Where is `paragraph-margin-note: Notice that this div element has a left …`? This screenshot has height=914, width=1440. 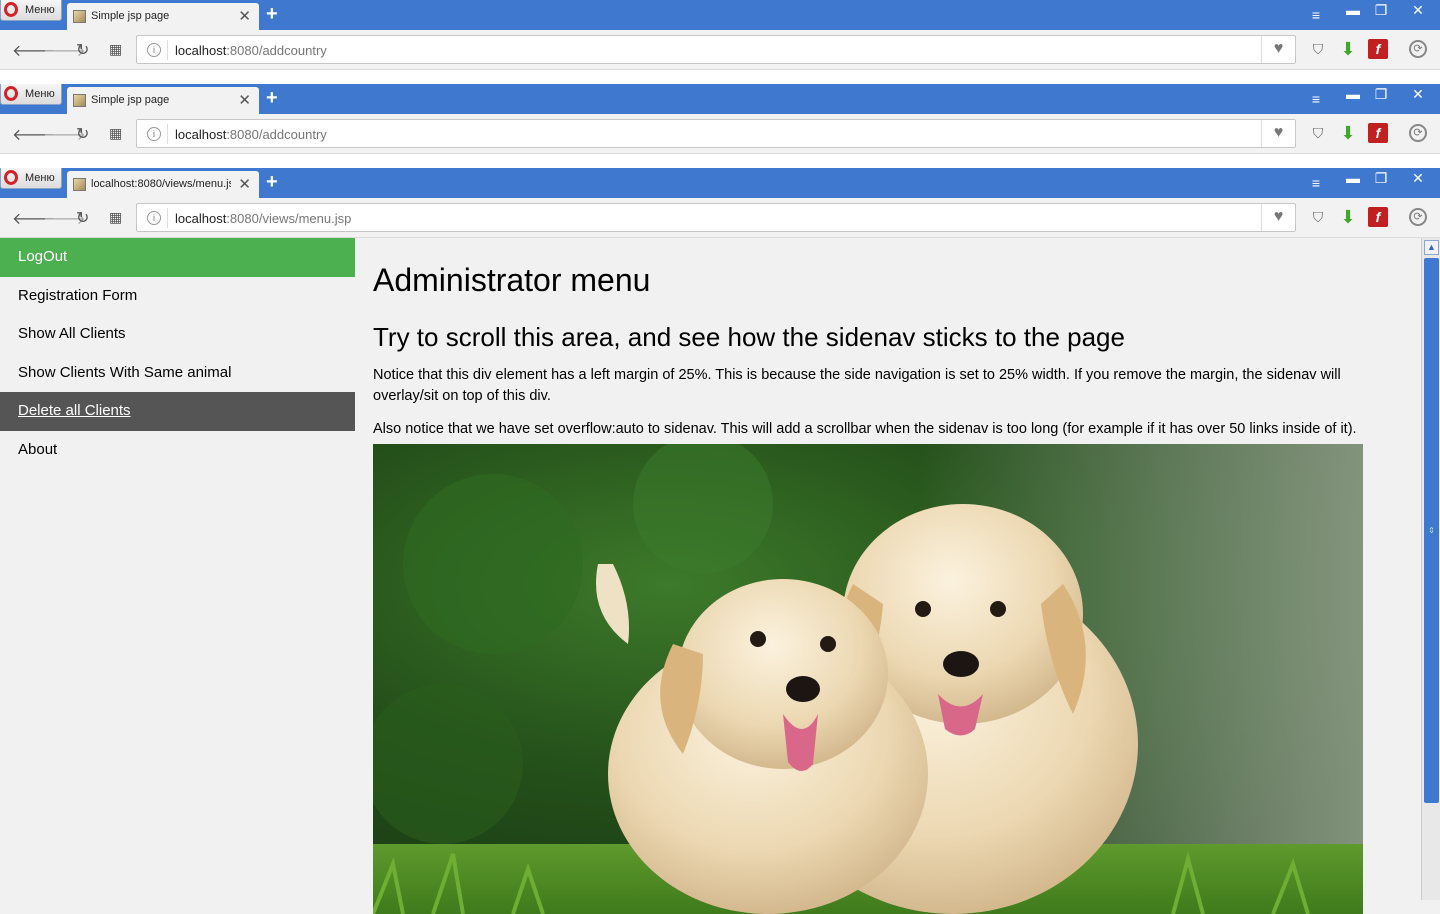 paragraph-margin-note: Notice that this div element has a left … is located at coordinates (857, 385).